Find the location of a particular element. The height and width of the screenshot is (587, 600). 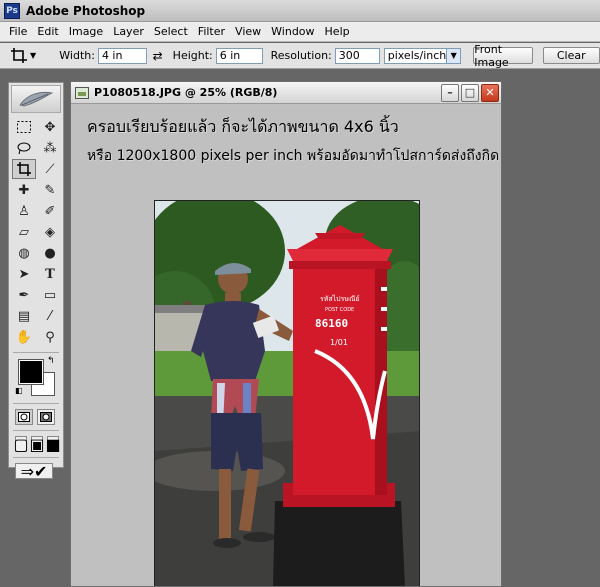

close-button: ✕ is located at coordinates (490, 92).